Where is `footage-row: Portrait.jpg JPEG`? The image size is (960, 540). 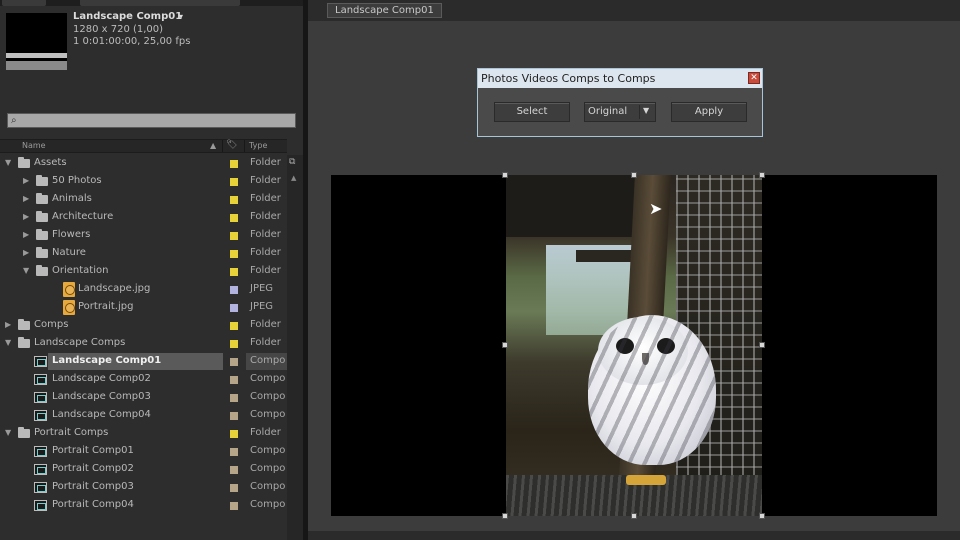
footage-row: Portrait.jpg JPEG is located at coordinates (143, 308).